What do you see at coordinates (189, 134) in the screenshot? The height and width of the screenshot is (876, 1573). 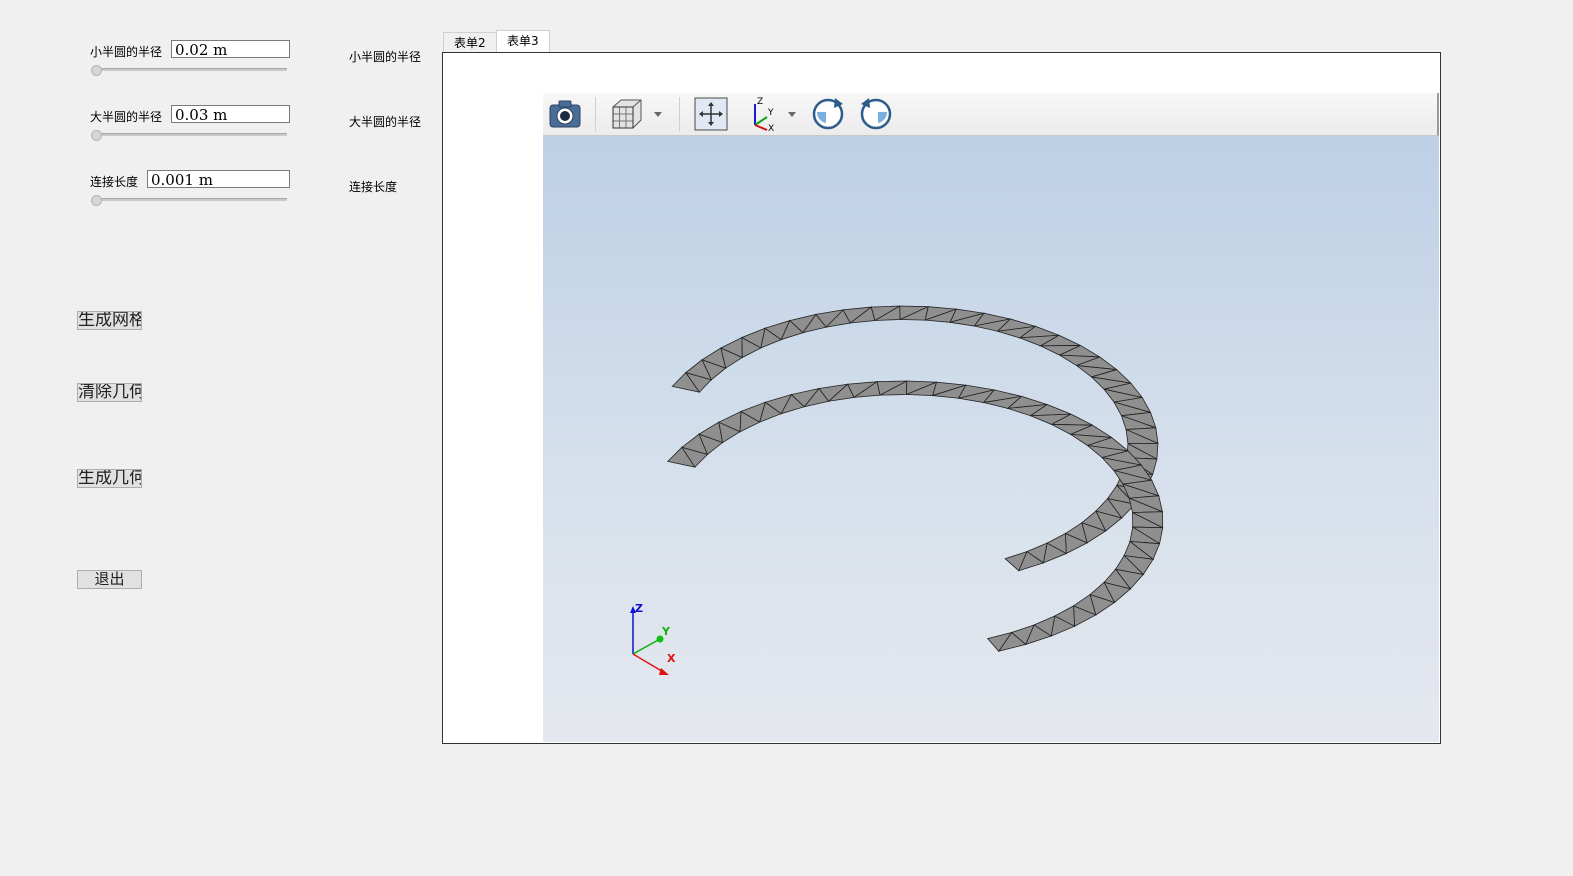 I see `large-radius-slider-track` at bounding box center [189, 134].